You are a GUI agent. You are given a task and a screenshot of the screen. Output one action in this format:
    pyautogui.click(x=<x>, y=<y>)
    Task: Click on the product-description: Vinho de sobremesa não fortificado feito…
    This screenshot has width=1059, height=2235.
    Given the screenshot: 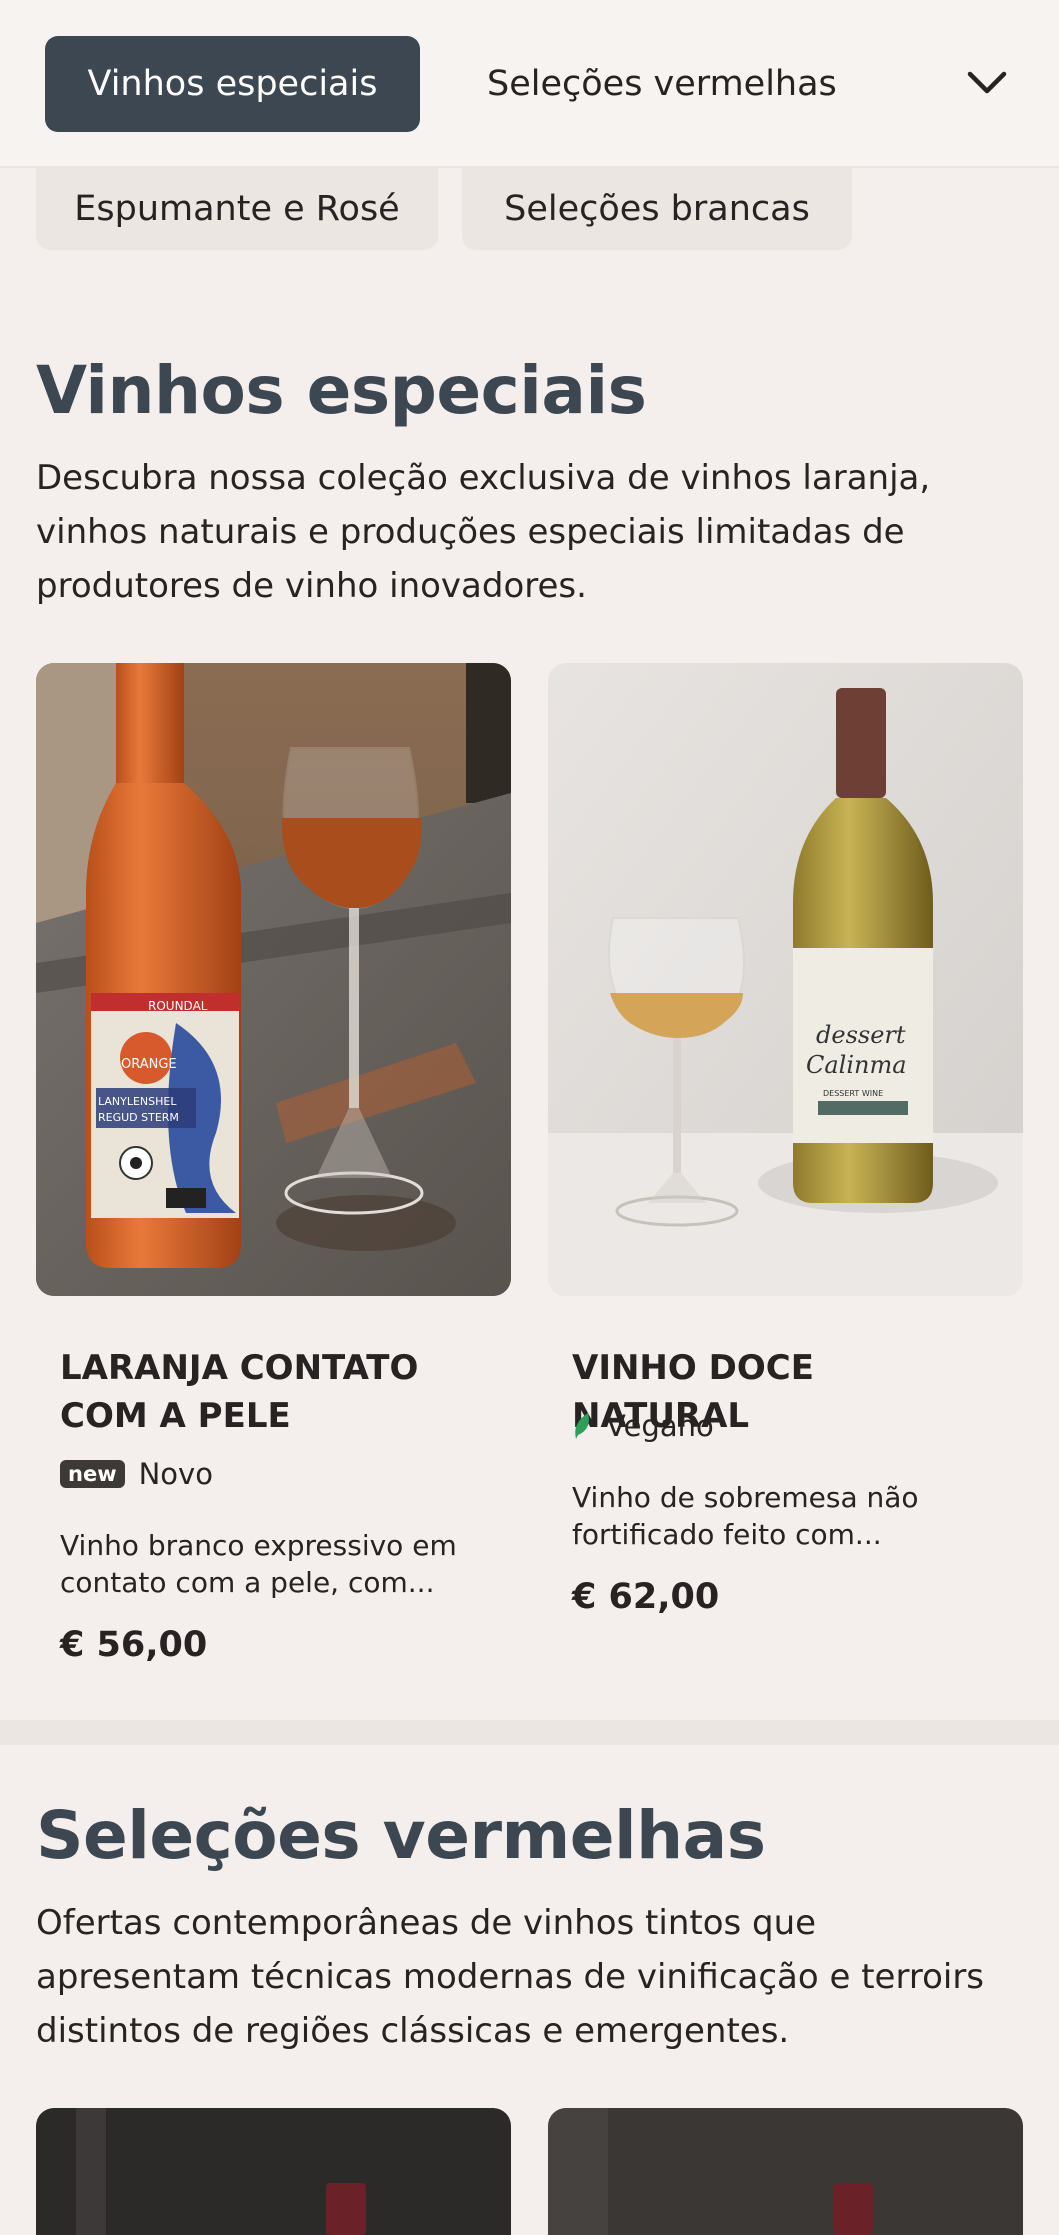 What is the action you would take?
    pyautogui.click(x=745, y=1516)
    